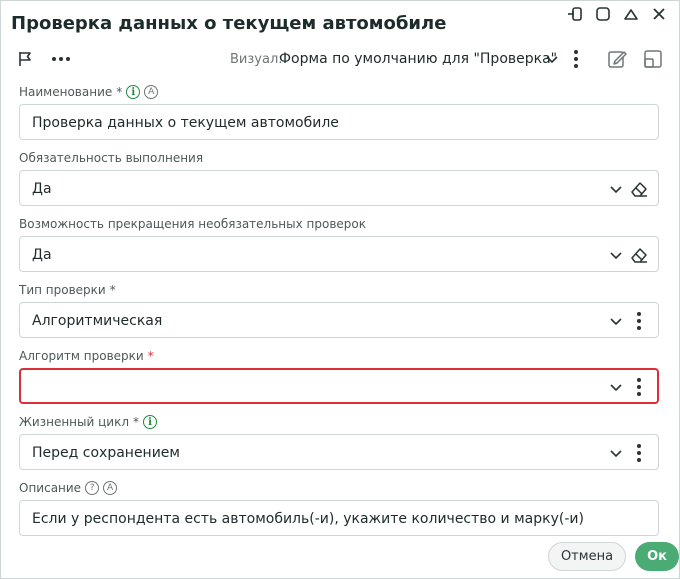 This screenshot has height=579, width=680. What do you see at coordinates (61, 59) in the screenshot?
I see `more-horizontal-icon` at bounding box center [61, 59].